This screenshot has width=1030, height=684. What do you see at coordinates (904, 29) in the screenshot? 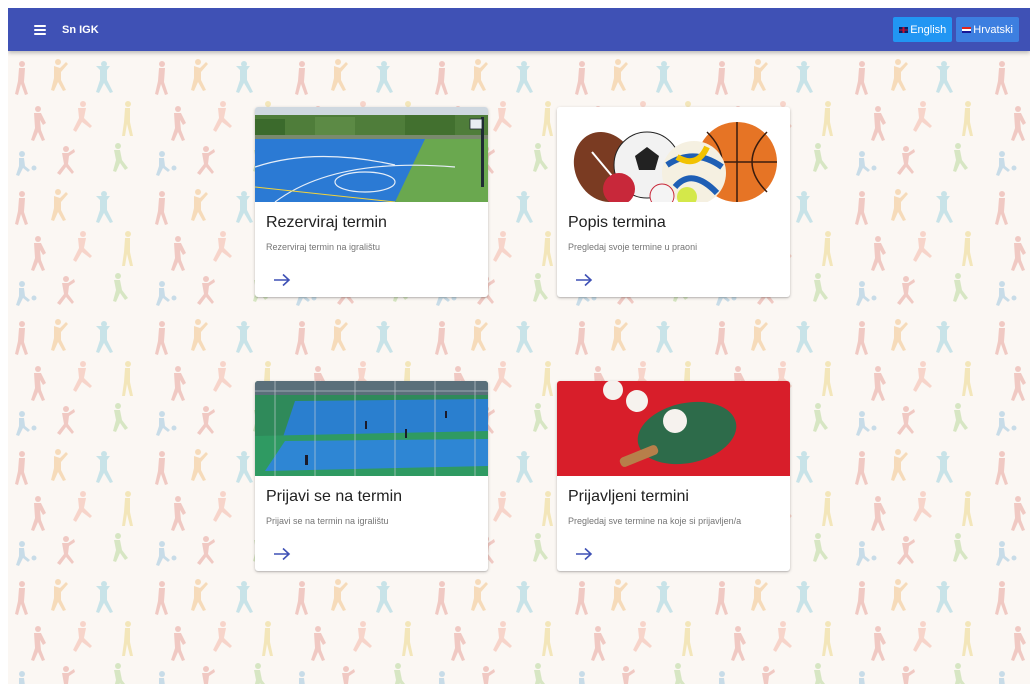
I see `uk-flag-icon` at bounding box center [904, 29].